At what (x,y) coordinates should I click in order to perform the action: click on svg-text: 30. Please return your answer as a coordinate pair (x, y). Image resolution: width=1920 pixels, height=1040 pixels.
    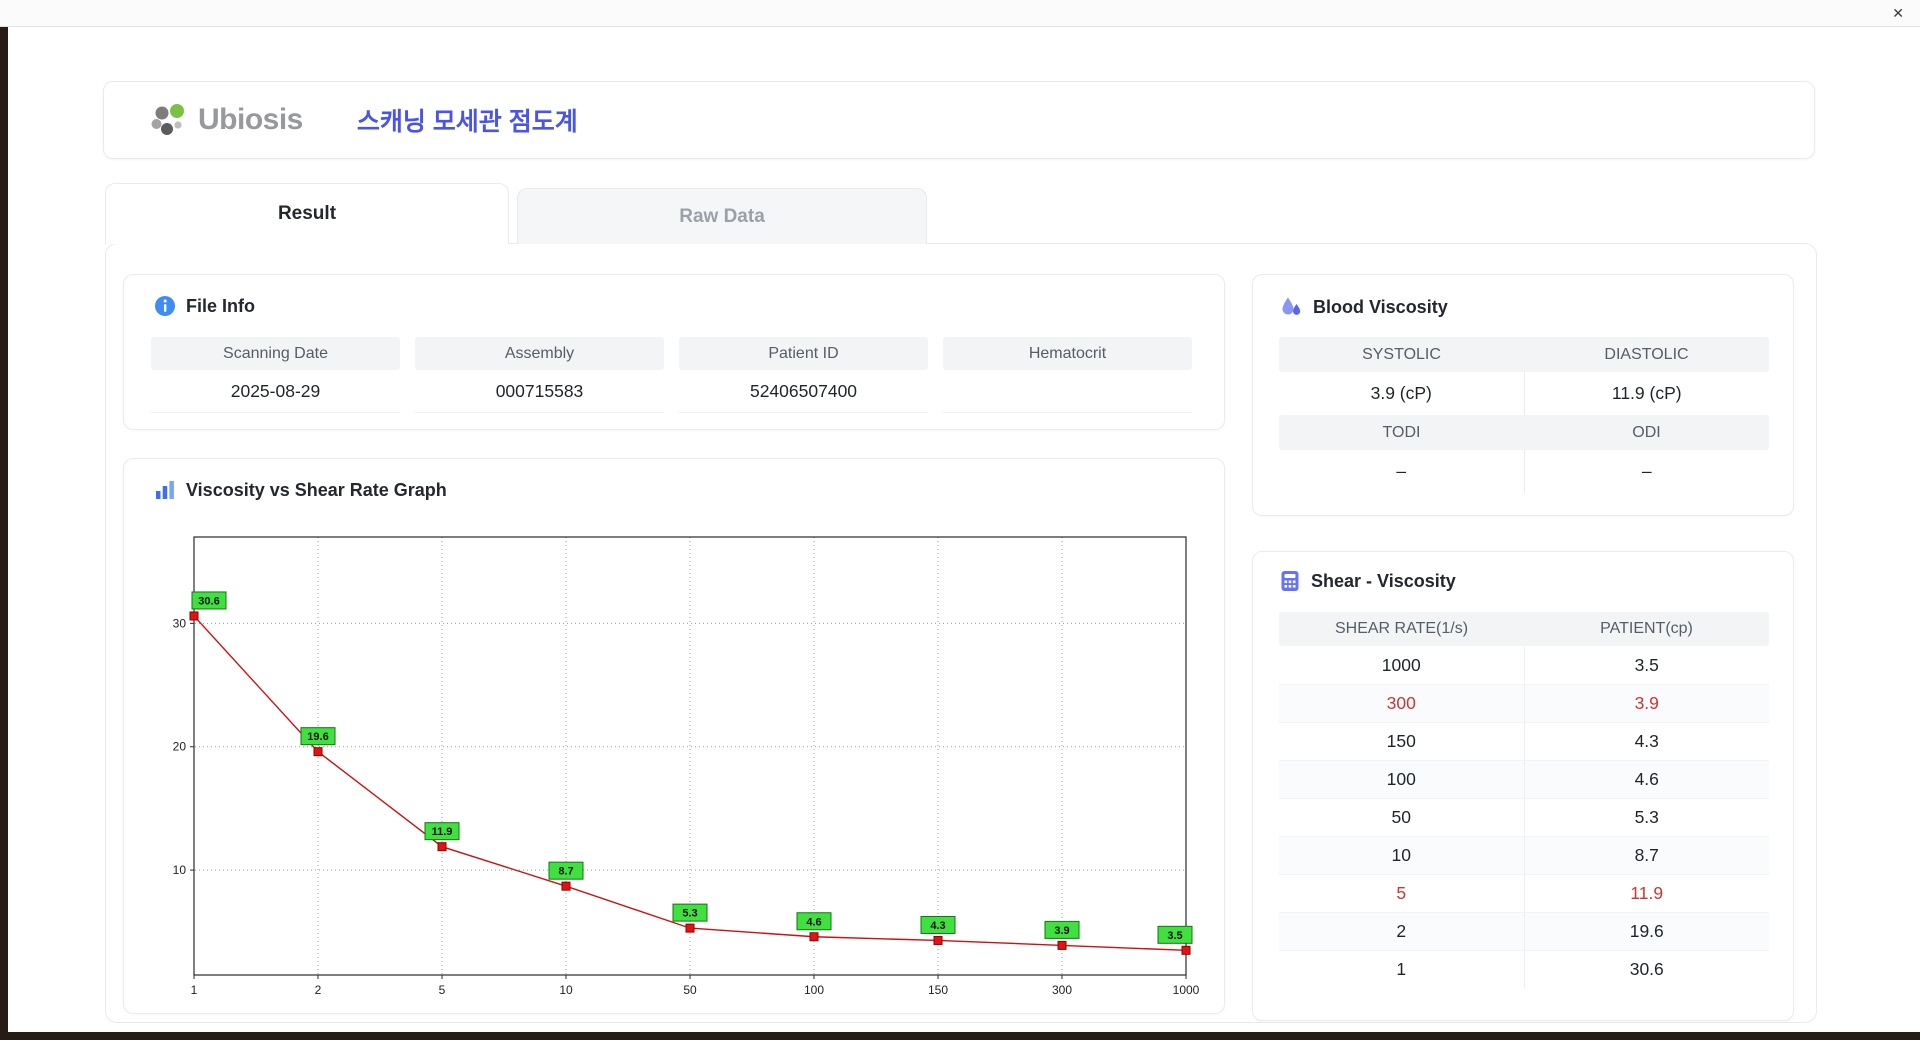
    Looking at the image, I should click on (180, 623).